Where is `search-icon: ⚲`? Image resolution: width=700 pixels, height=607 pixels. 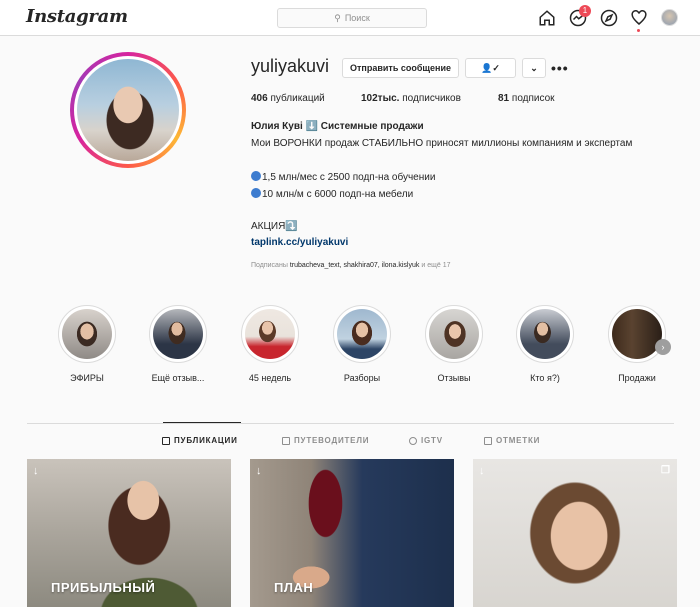
search-icon: ⚲ is located at coordinates (337, 17).